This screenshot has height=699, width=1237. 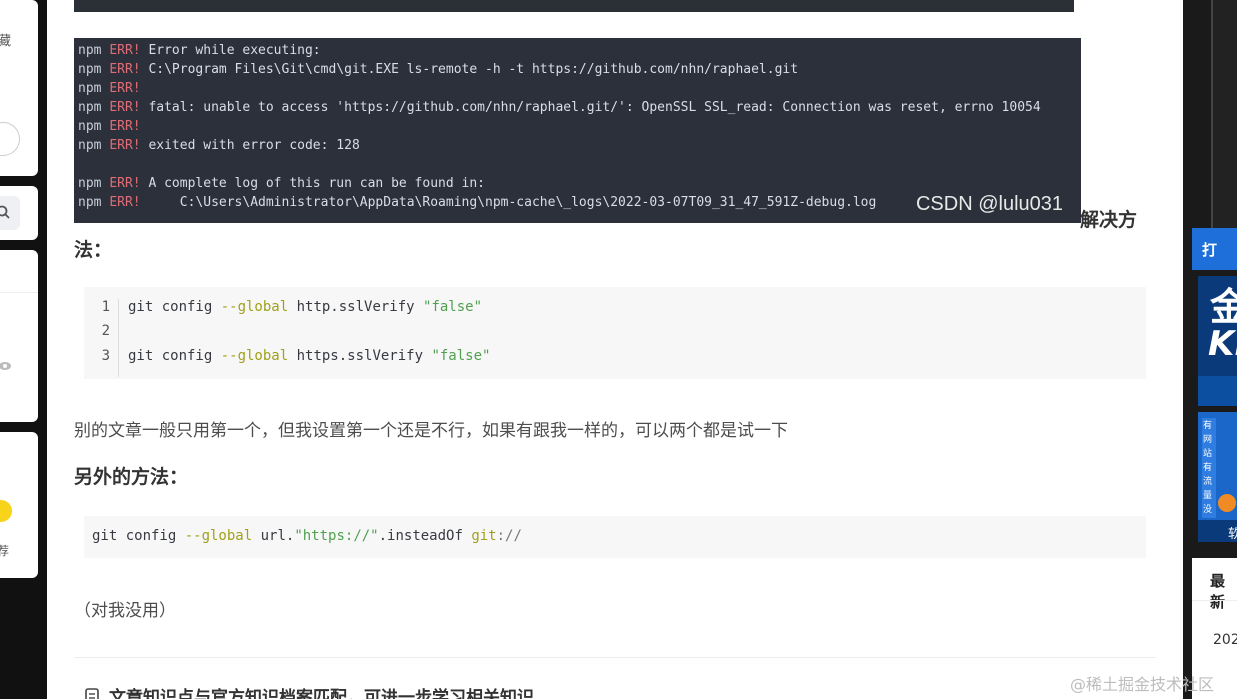 I want to click on recommend-label: 荐, so click(x=5, y=551).